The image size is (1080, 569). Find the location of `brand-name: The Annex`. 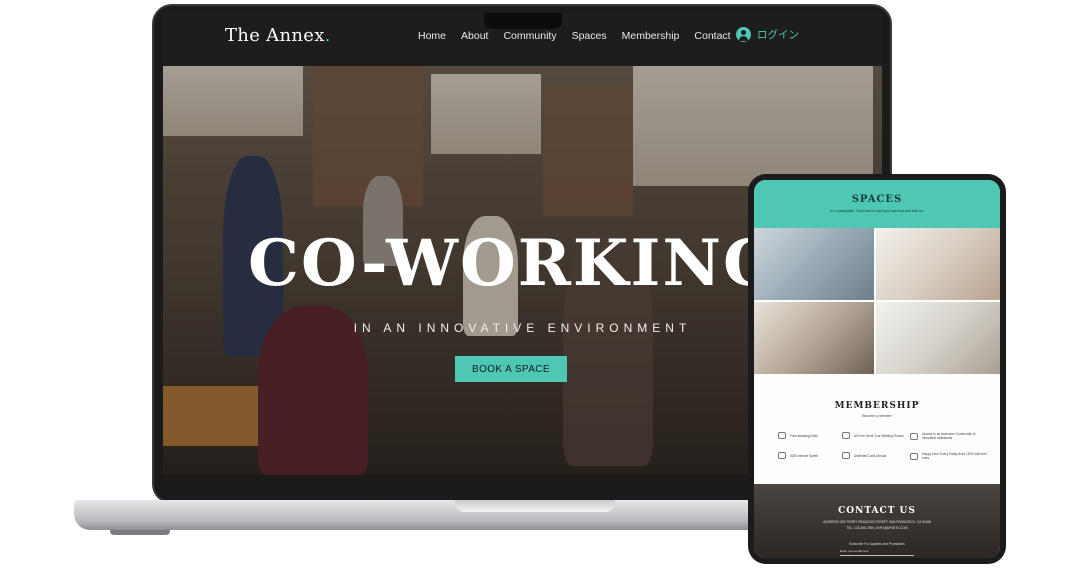

brand-name: The Annex is located at coordinates (275, 35).